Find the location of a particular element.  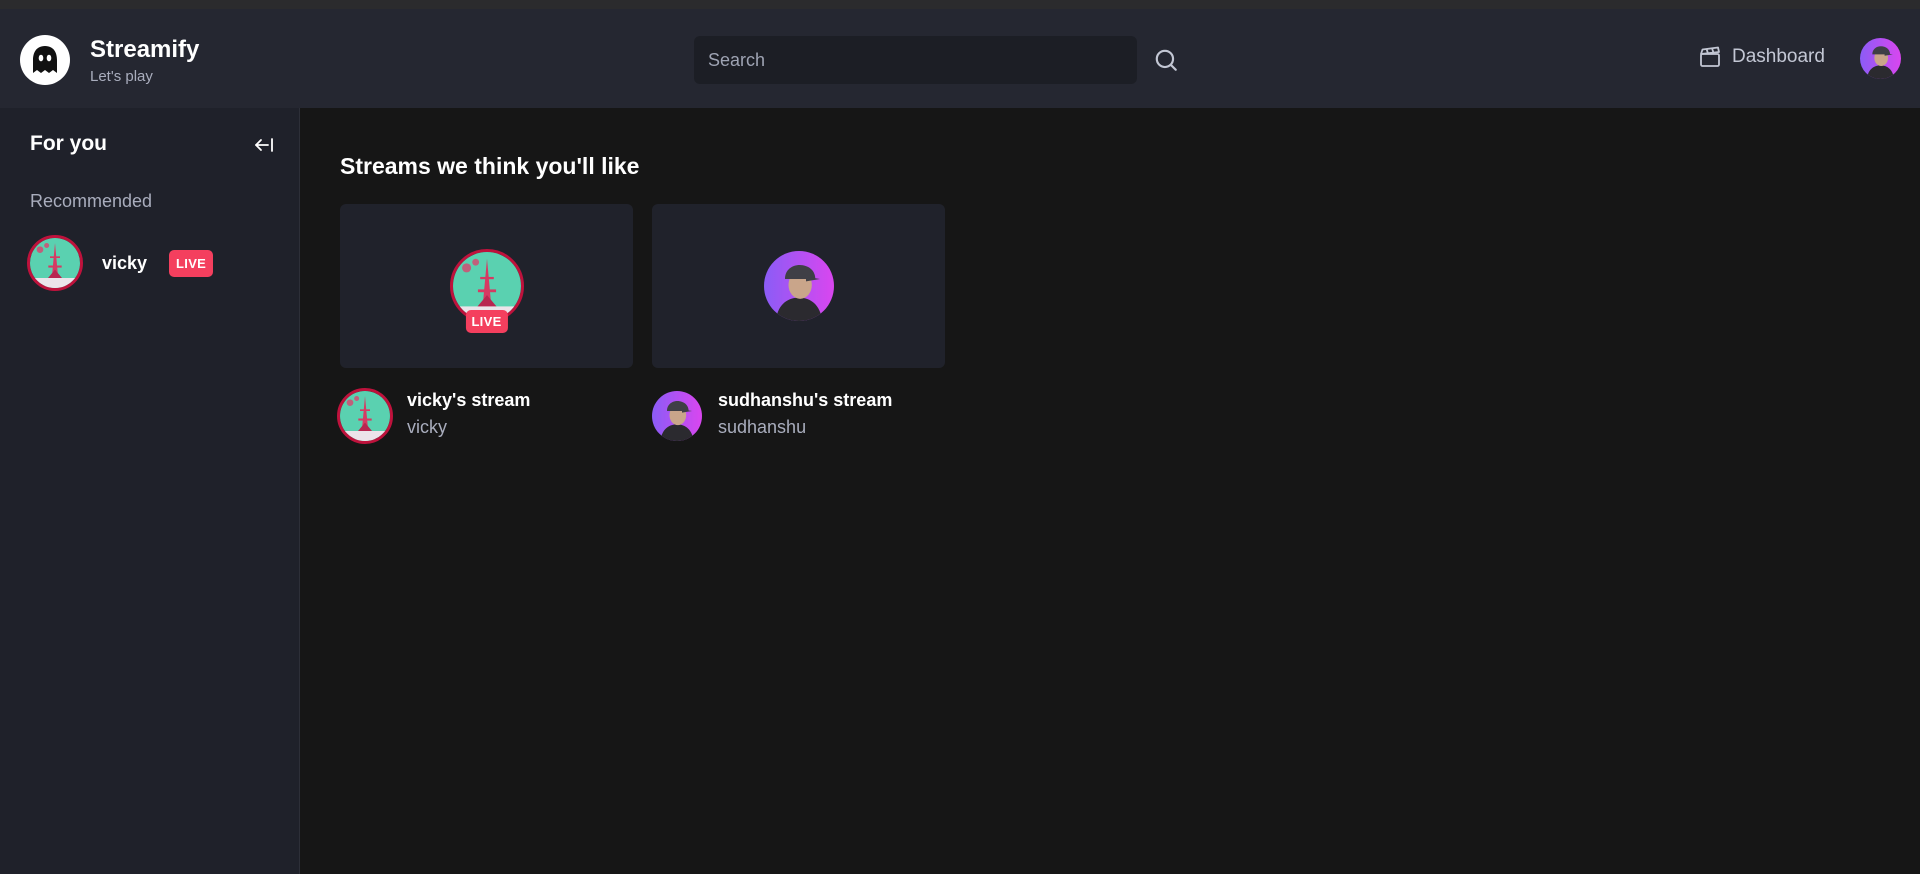

search-form is located at coordinates (937, 60).